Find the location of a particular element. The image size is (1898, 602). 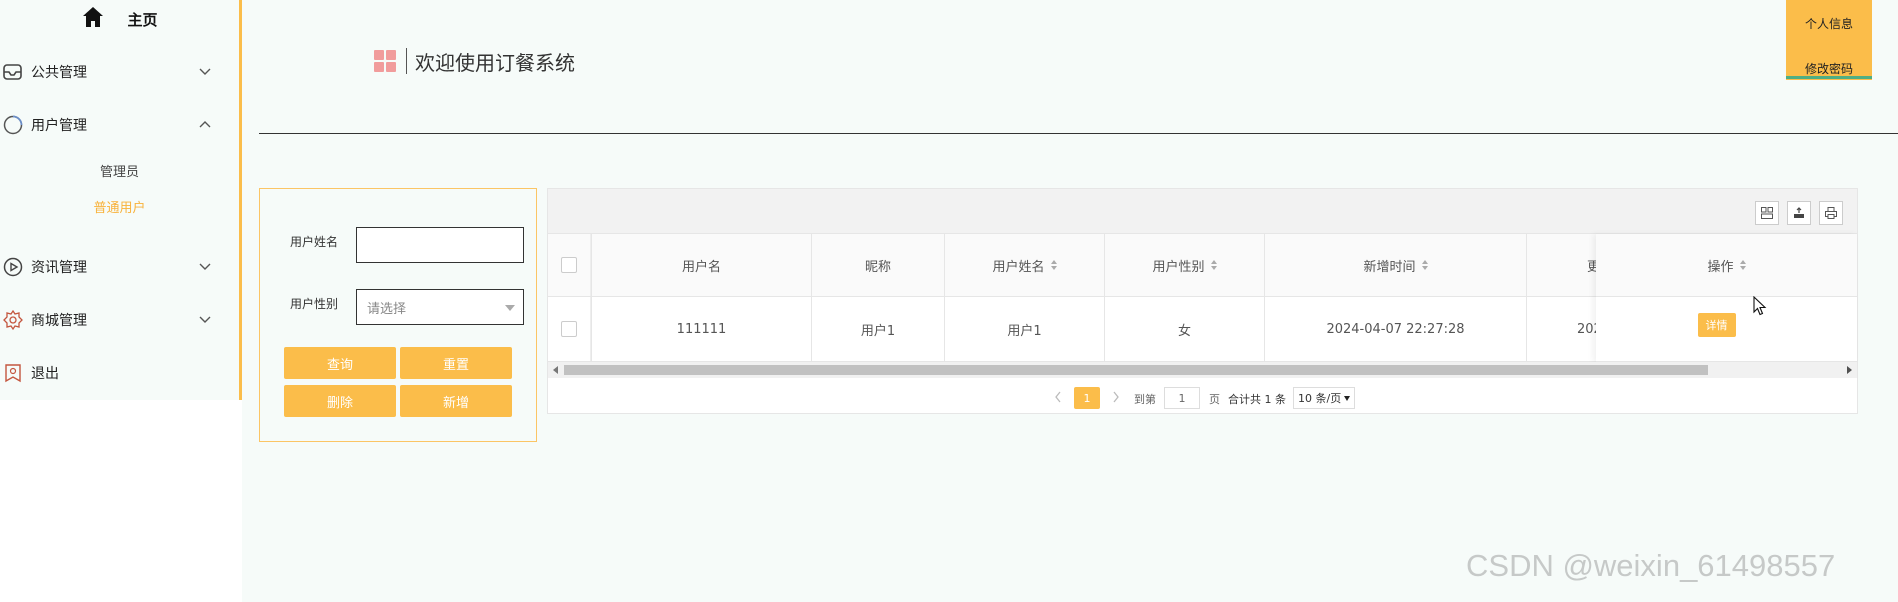

search-panel: 用户姓名 用户性别 请选择 查询 重置 删除 新增 is located at coordinates (398, 315).